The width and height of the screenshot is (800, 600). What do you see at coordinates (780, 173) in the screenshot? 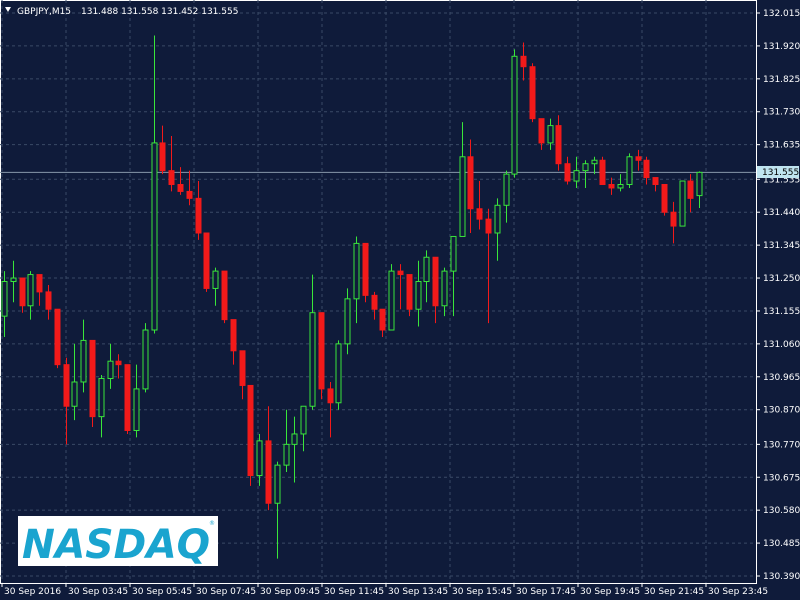
I see `current-price-value: 131.555` at bounding box center [780, 173].